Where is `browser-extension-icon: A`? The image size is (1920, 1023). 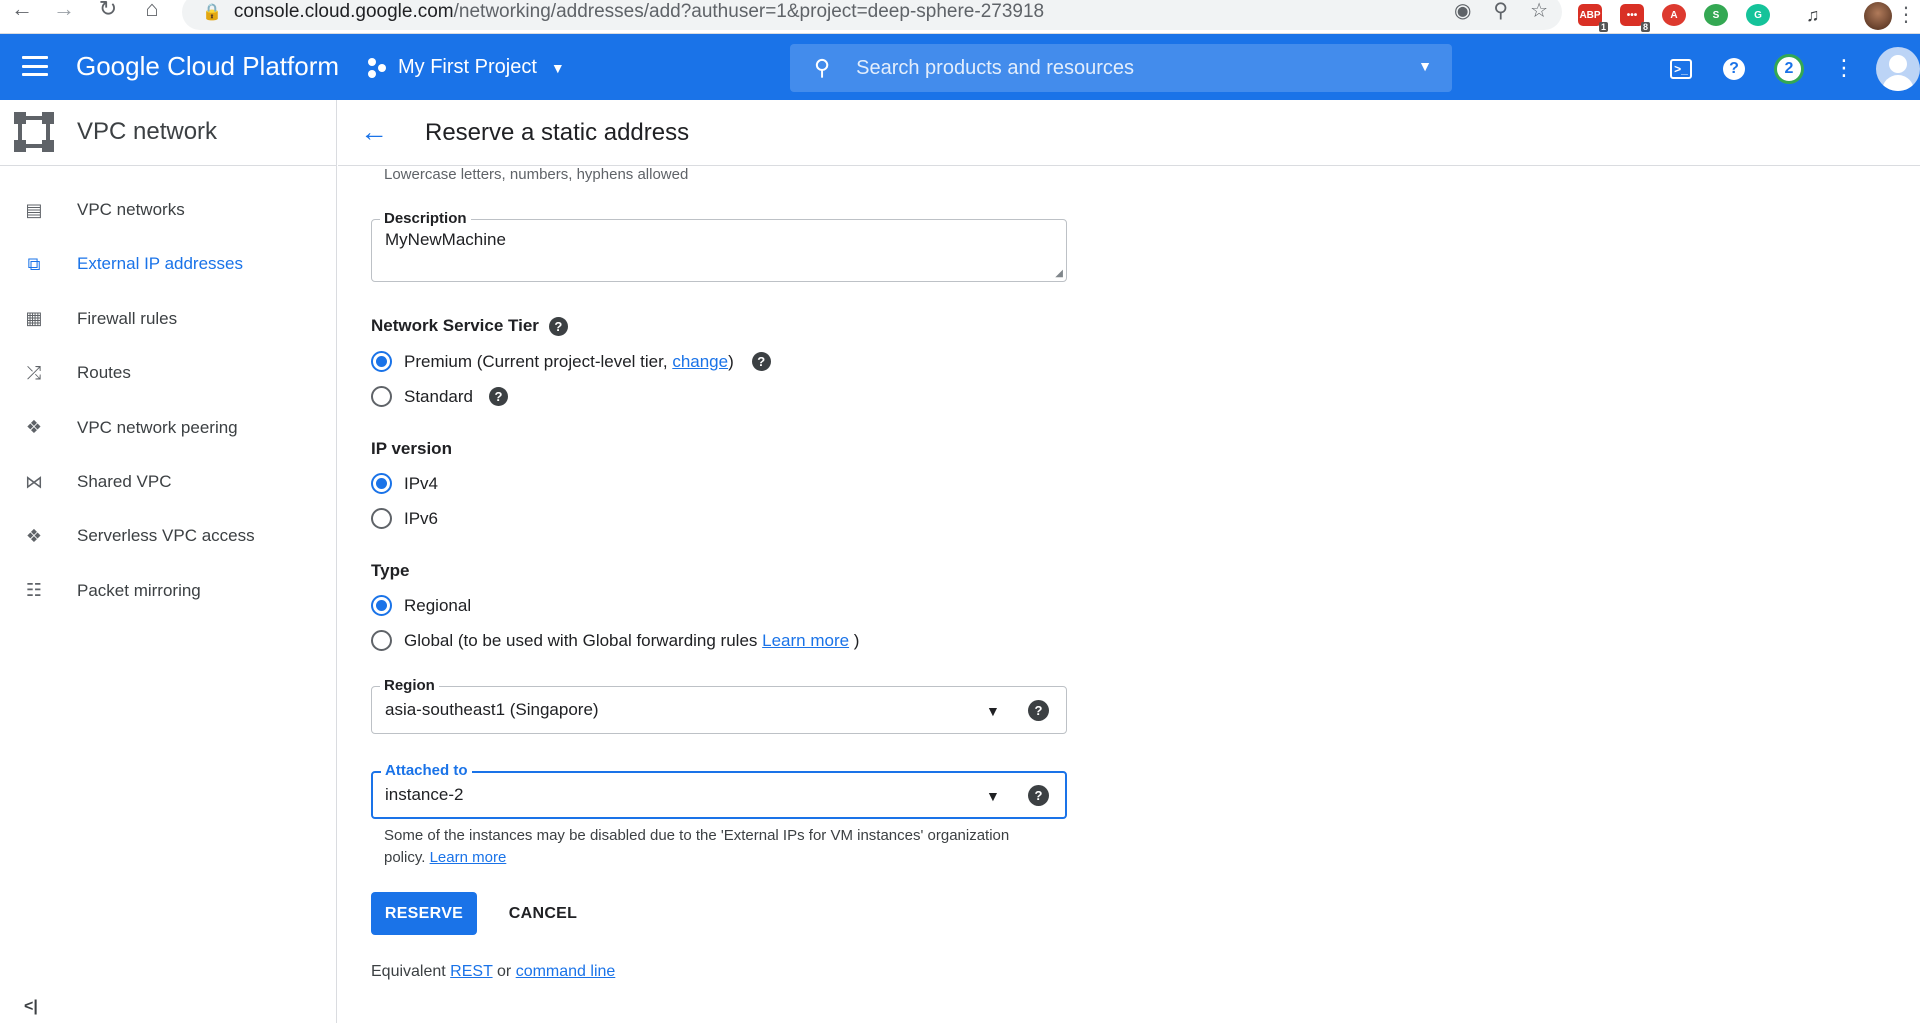
browser-extension-icon: A is located at coordinates (1674, 15).